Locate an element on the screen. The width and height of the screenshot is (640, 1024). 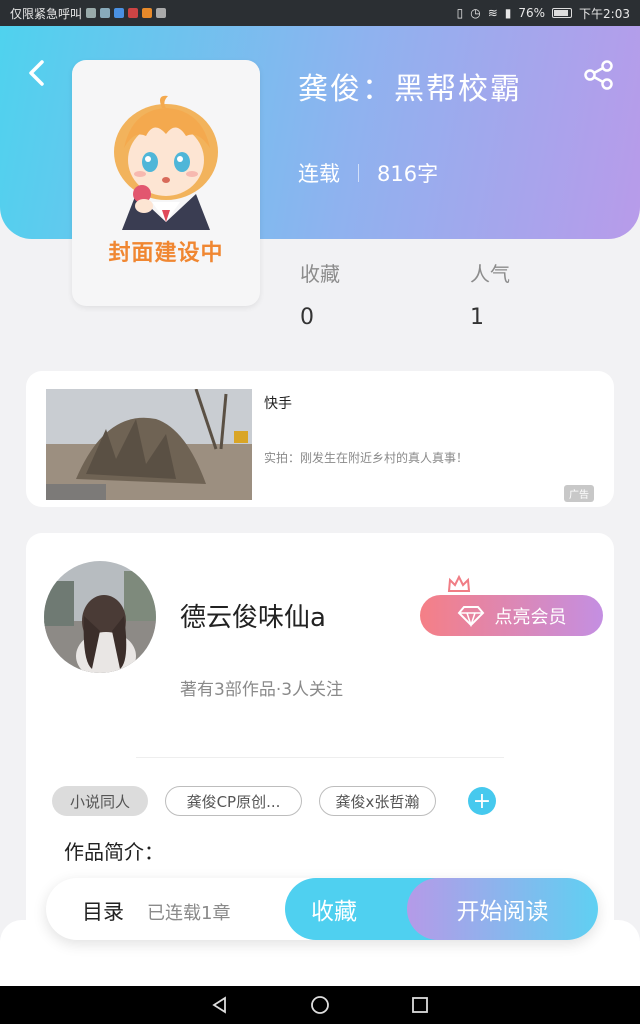
vip-button: 点亮会员 is located at coordinates (511, 615).